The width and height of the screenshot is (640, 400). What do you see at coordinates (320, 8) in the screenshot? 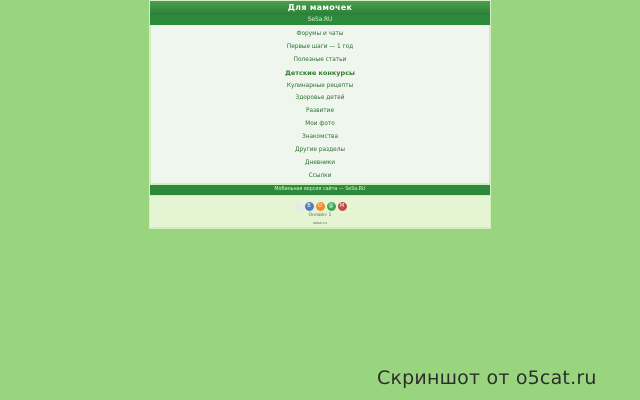
I see `page-title: Для мамочек` at bounding box center [320, 8].